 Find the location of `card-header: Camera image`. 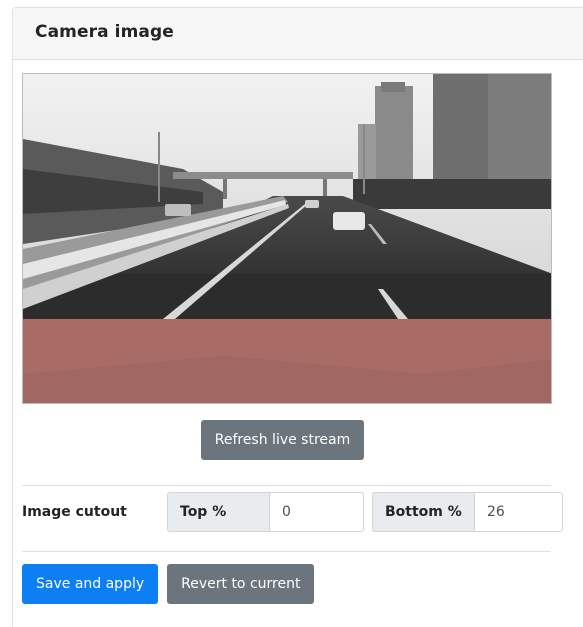

card-header: Camera image is located at coordinates (298, 34).